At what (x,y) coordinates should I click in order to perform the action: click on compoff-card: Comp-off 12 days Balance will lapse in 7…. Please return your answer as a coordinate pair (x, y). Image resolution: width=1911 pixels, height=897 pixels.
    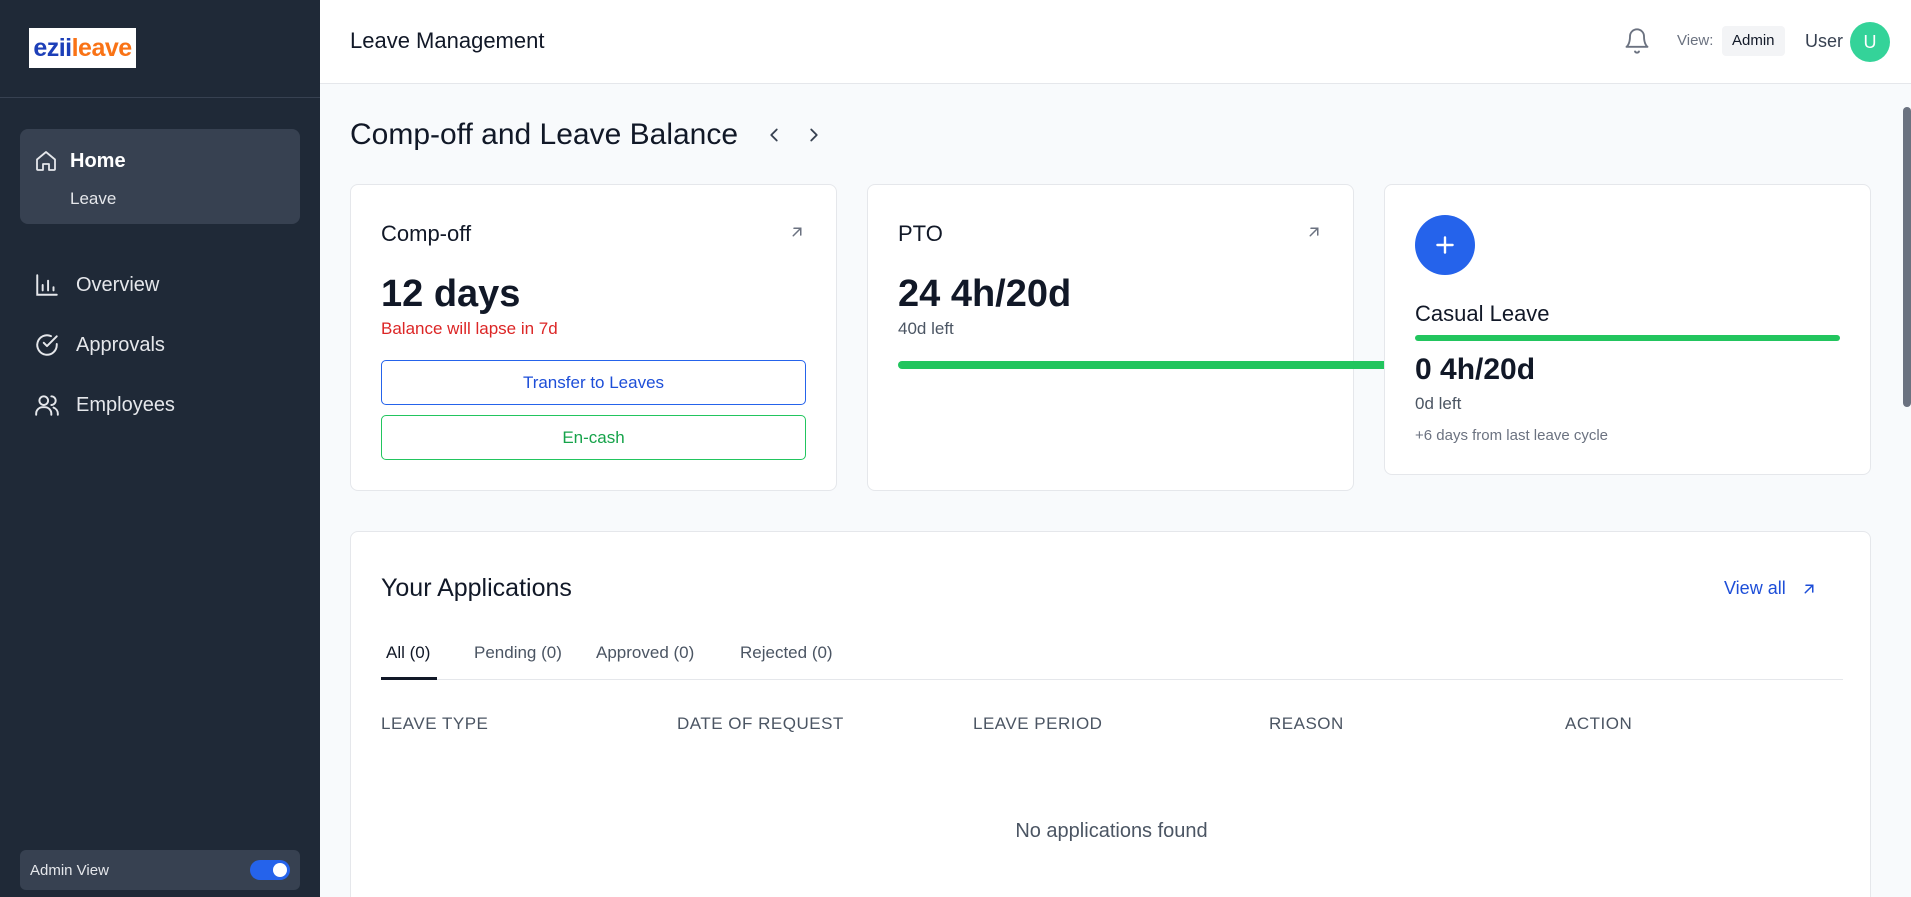
    Looking at the image, I should click on (593, 337).